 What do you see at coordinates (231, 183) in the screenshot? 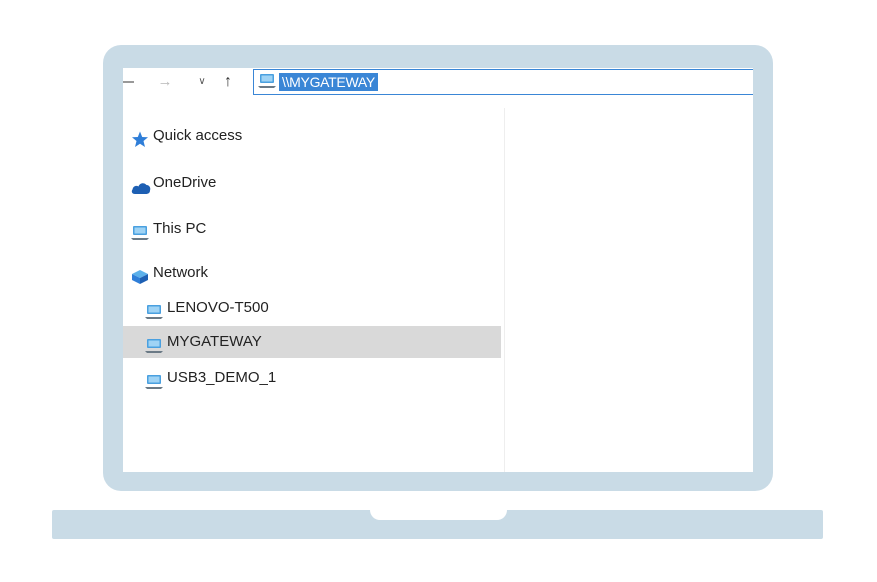
I see `sidebar-item-onedrive: OneDrive` at bounding box center [231, 183].